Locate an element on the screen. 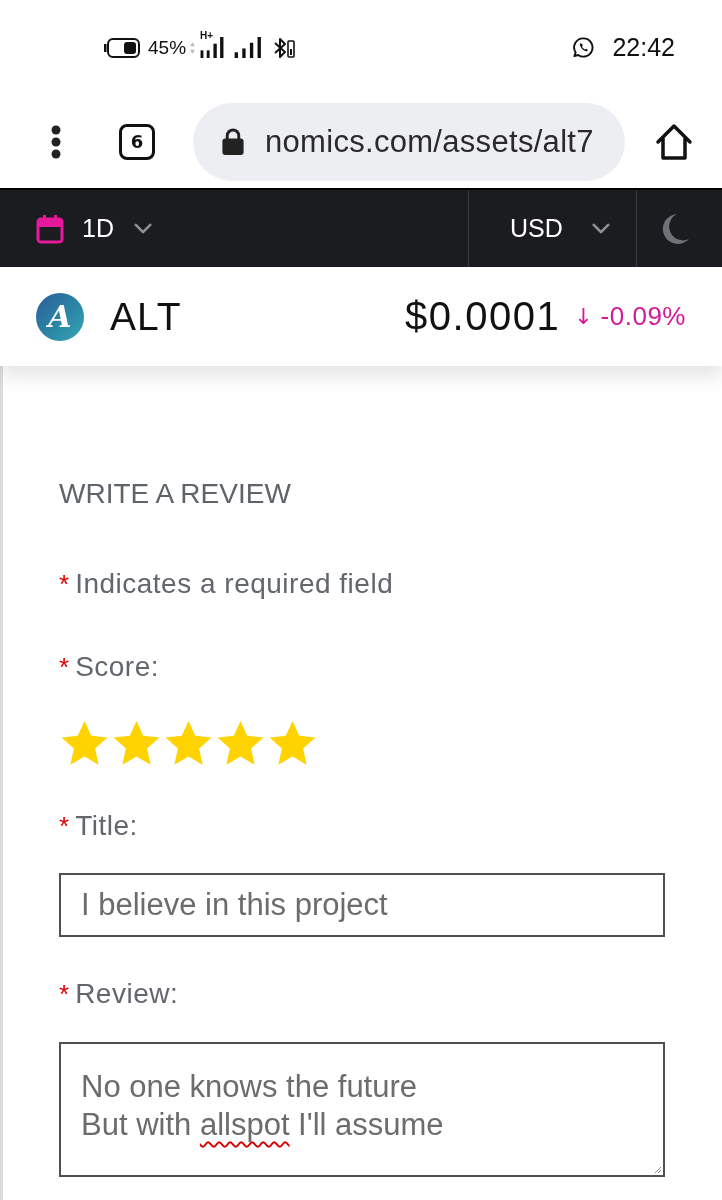 This screenshot has width=722, height=1200. battery-percent: 45% is located at coordinates (167, 47).